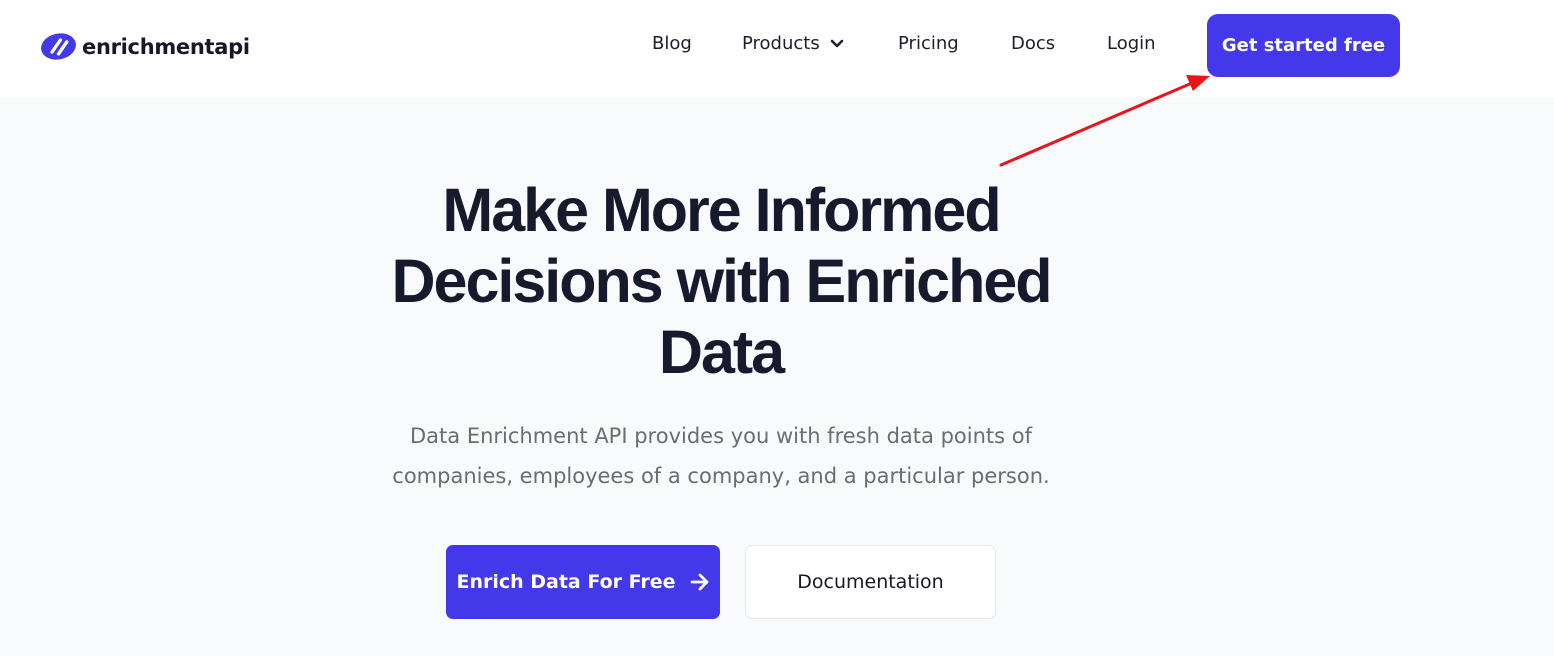  Describe the element at coordinates (672, 43) in the screenshot. I see `nav-blog-link: Blog` at that location.